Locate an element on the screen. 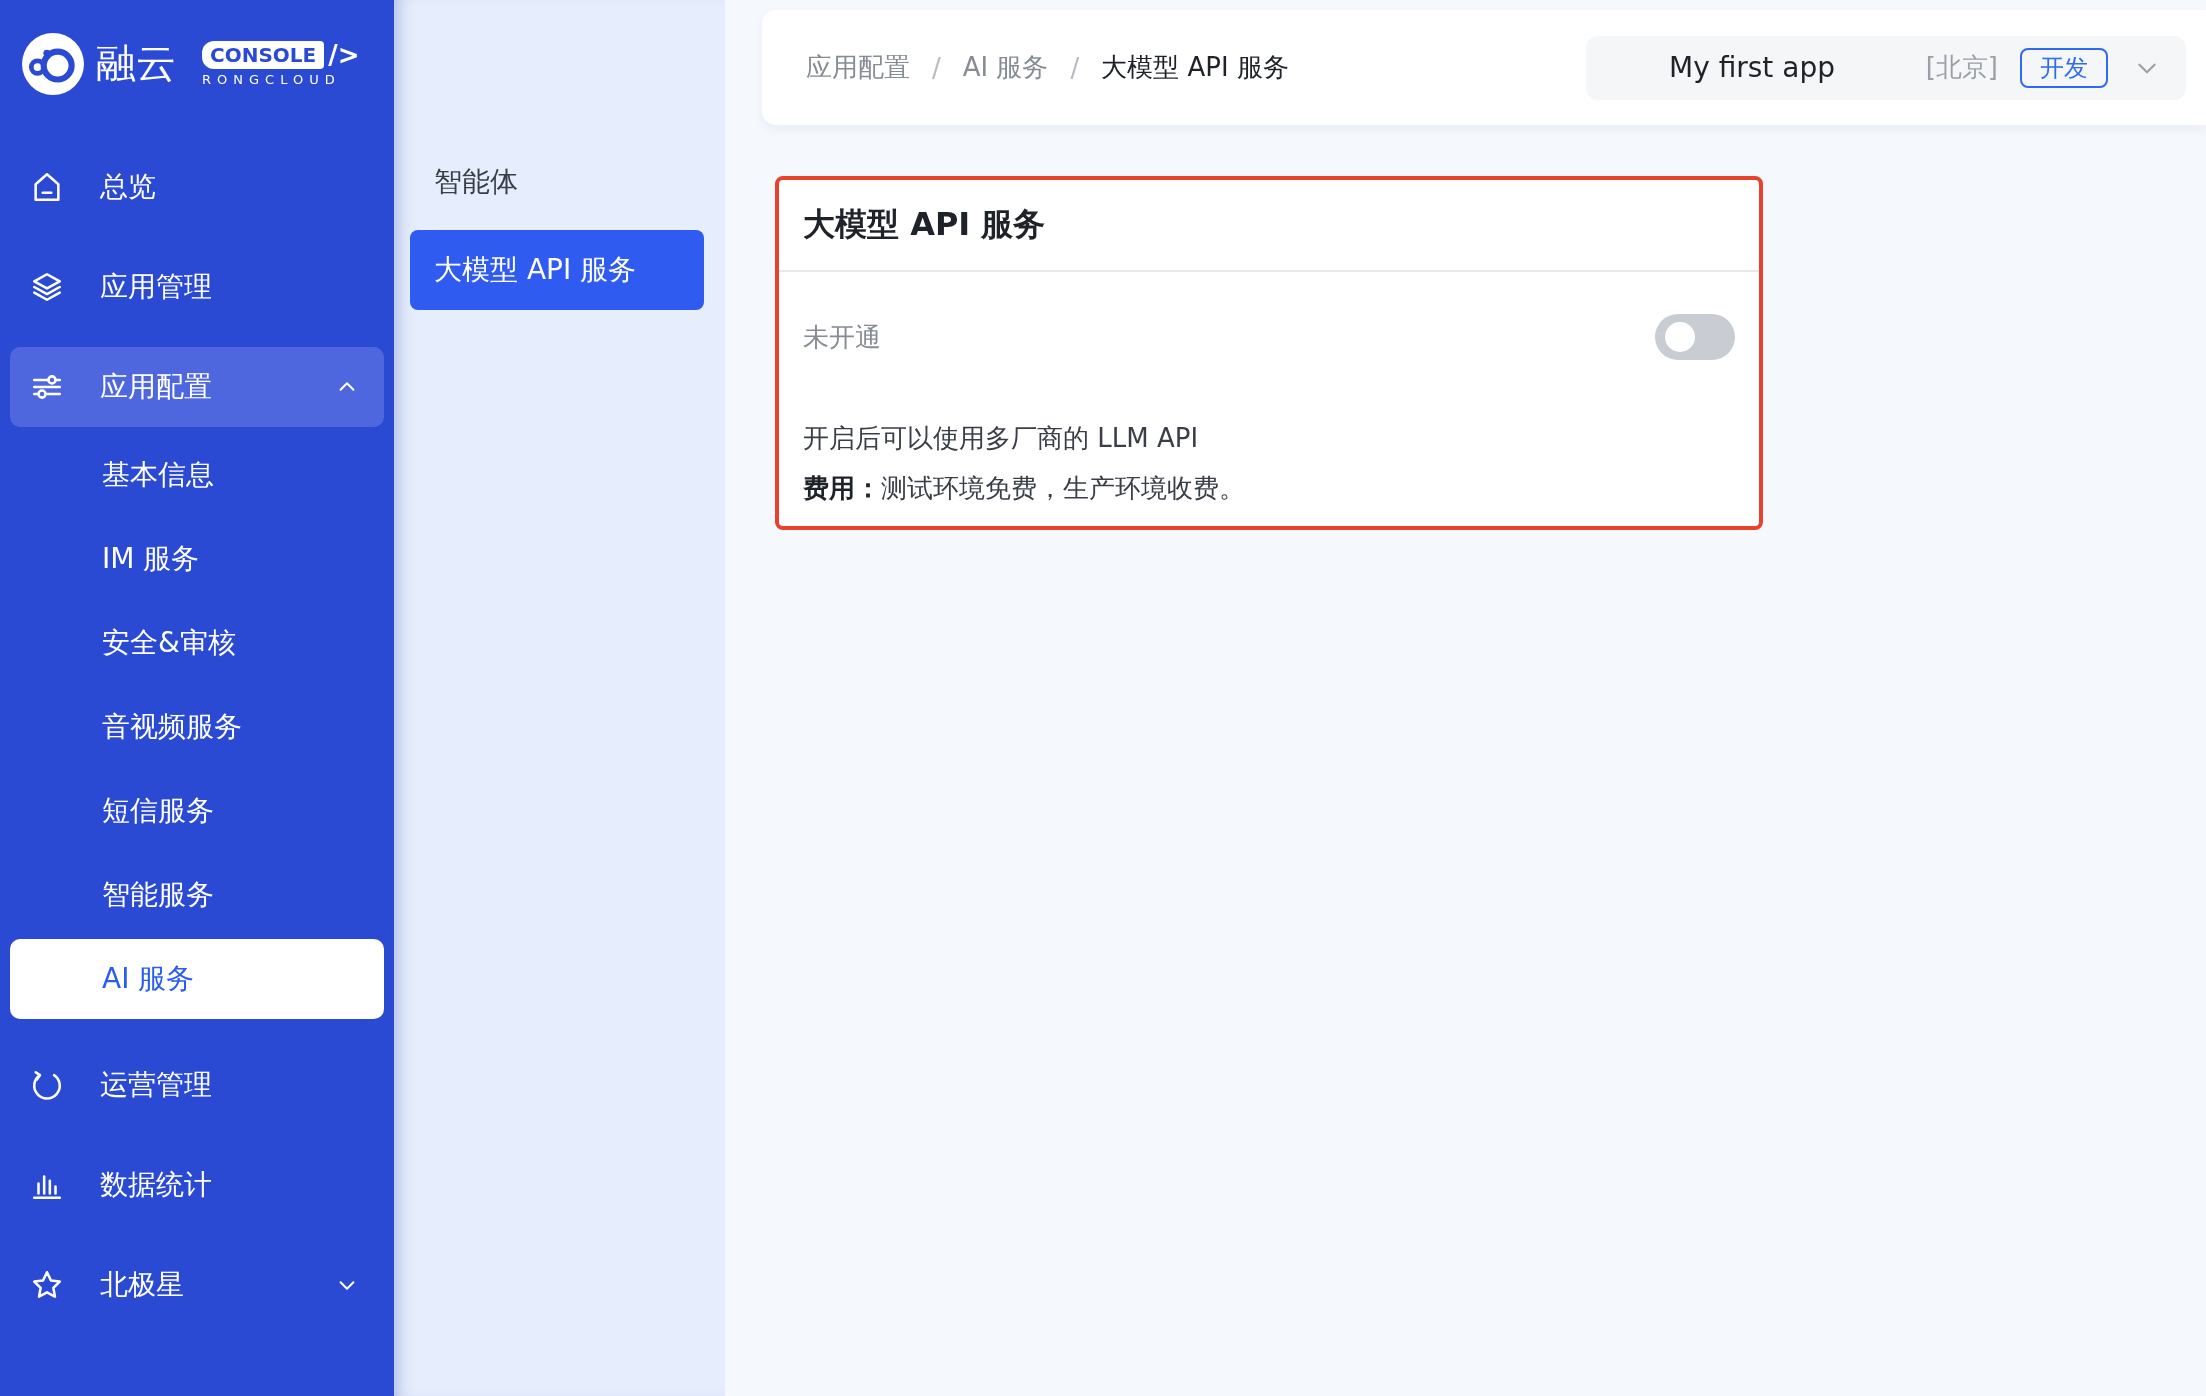 The height and width of the screenshot is (1396, 2206). app-name: My first app is located at coordinates (1752, 67).